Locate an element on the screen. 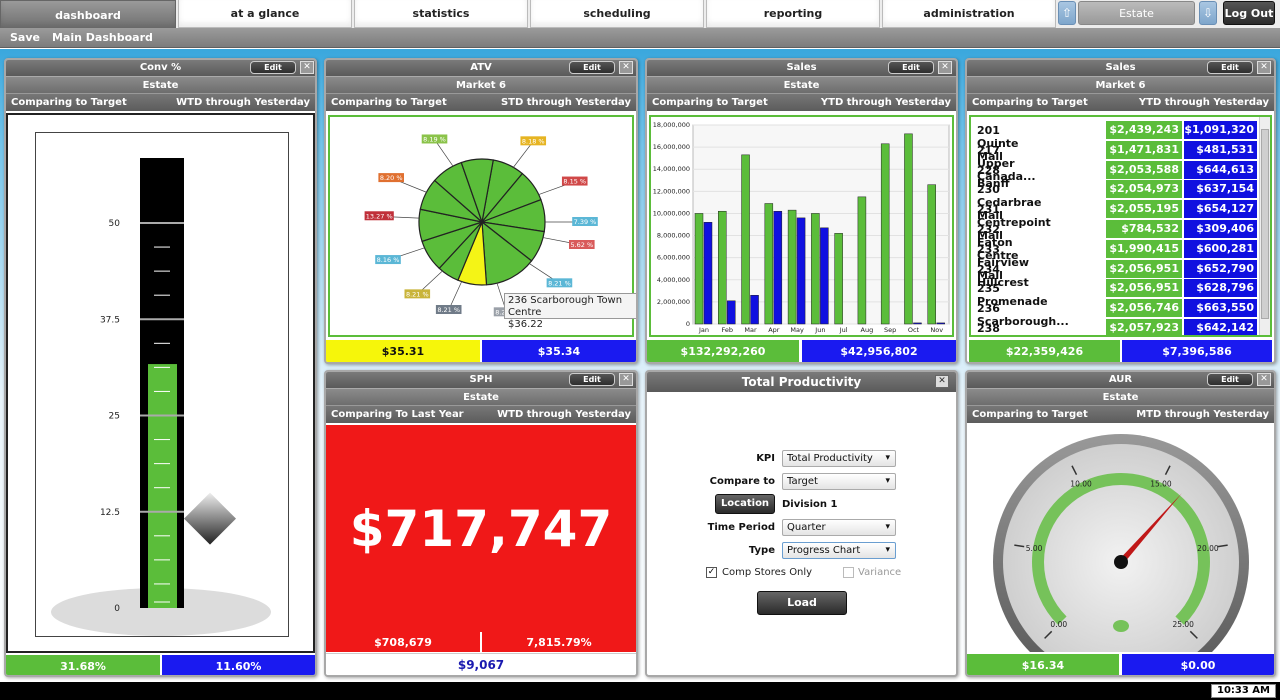 This screenshot has height=700, width=1280. sph-difference: $9,067 is located at coordinates (481, 664).